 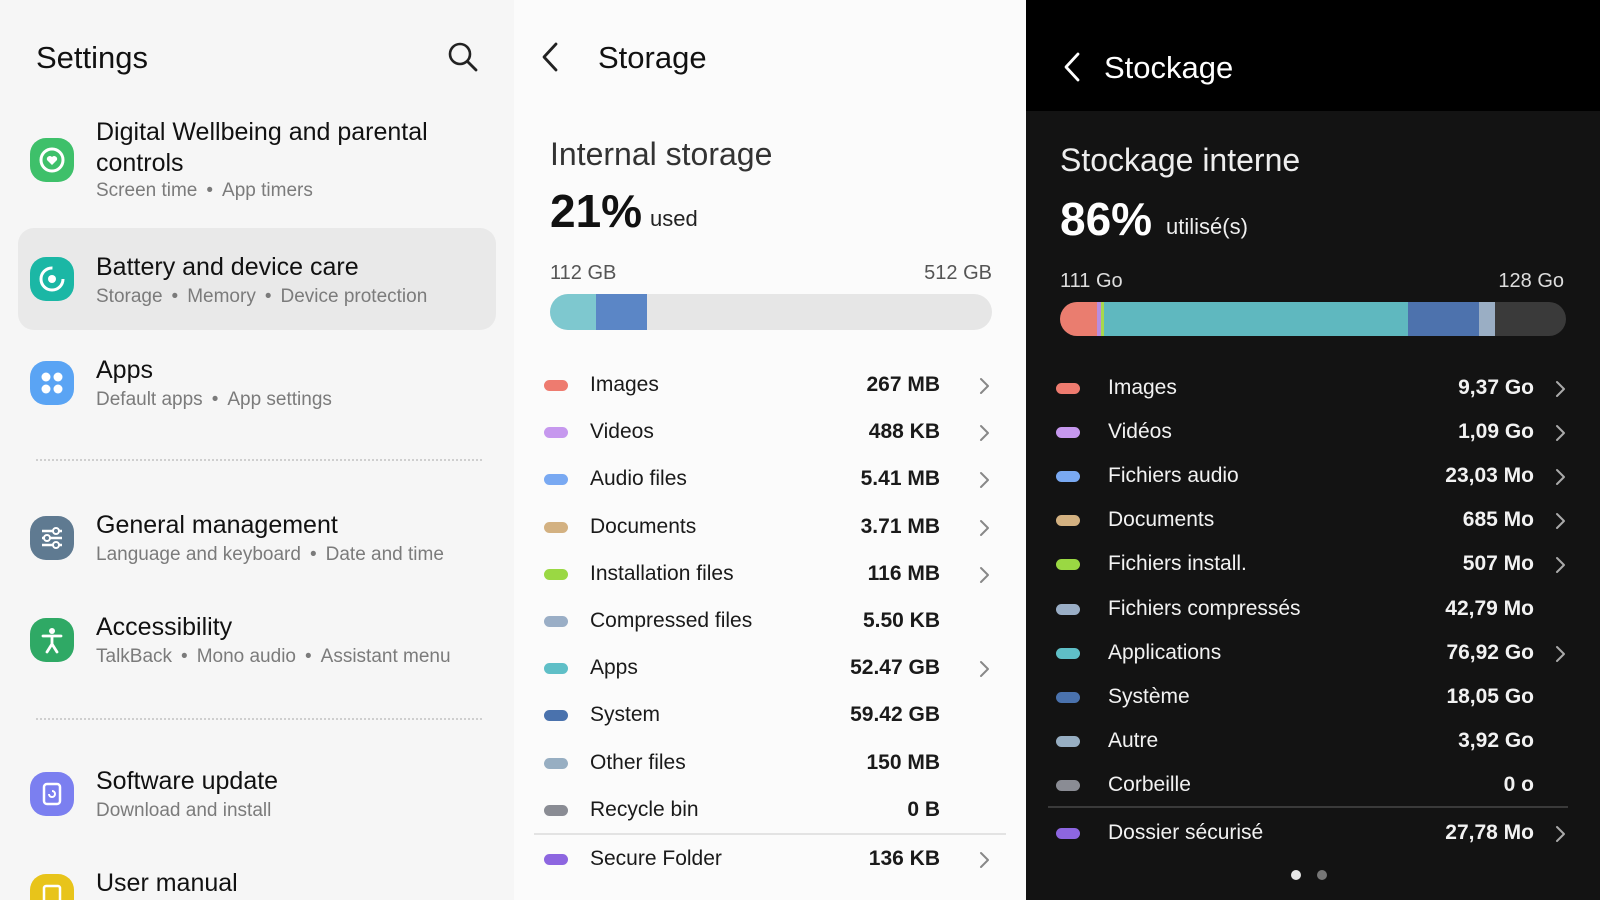 I want to click on total-capacity: 128 Go, so click(x=1531, y=281).